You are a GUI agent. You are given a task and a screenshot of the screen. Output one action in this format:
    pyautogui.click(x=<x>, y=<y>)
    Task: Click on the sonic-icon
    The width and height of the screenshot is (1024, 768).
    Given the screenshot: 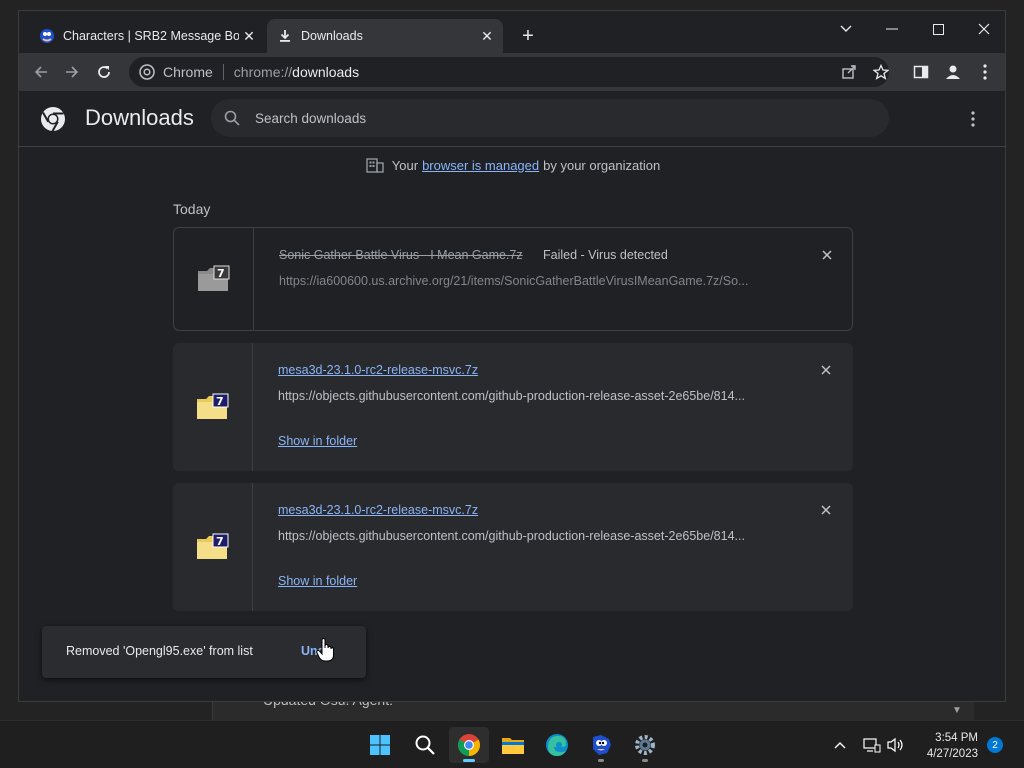 What is the action you would take?
    pyautogui.click(x=602, y=745)
    